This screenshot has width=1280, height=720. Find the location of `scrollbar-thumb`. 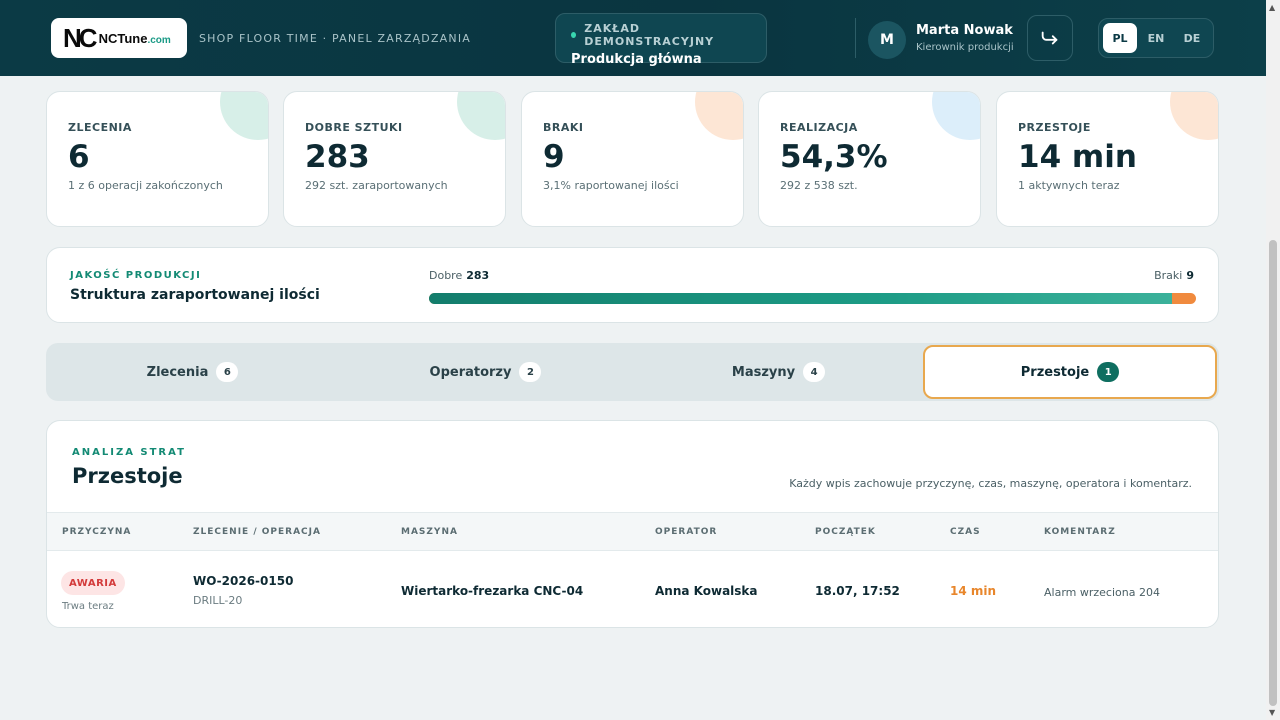

scrollbar-thumb is located at coordinates (1273, 473).